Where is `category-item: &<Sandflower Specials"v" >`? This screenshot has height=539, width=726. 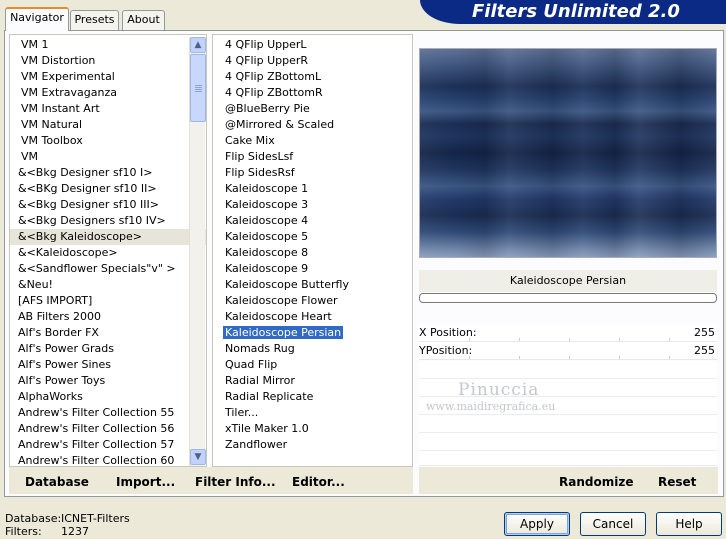 category-item: &<Sandflower Specials"v" > is located at coordinates (108, 269).